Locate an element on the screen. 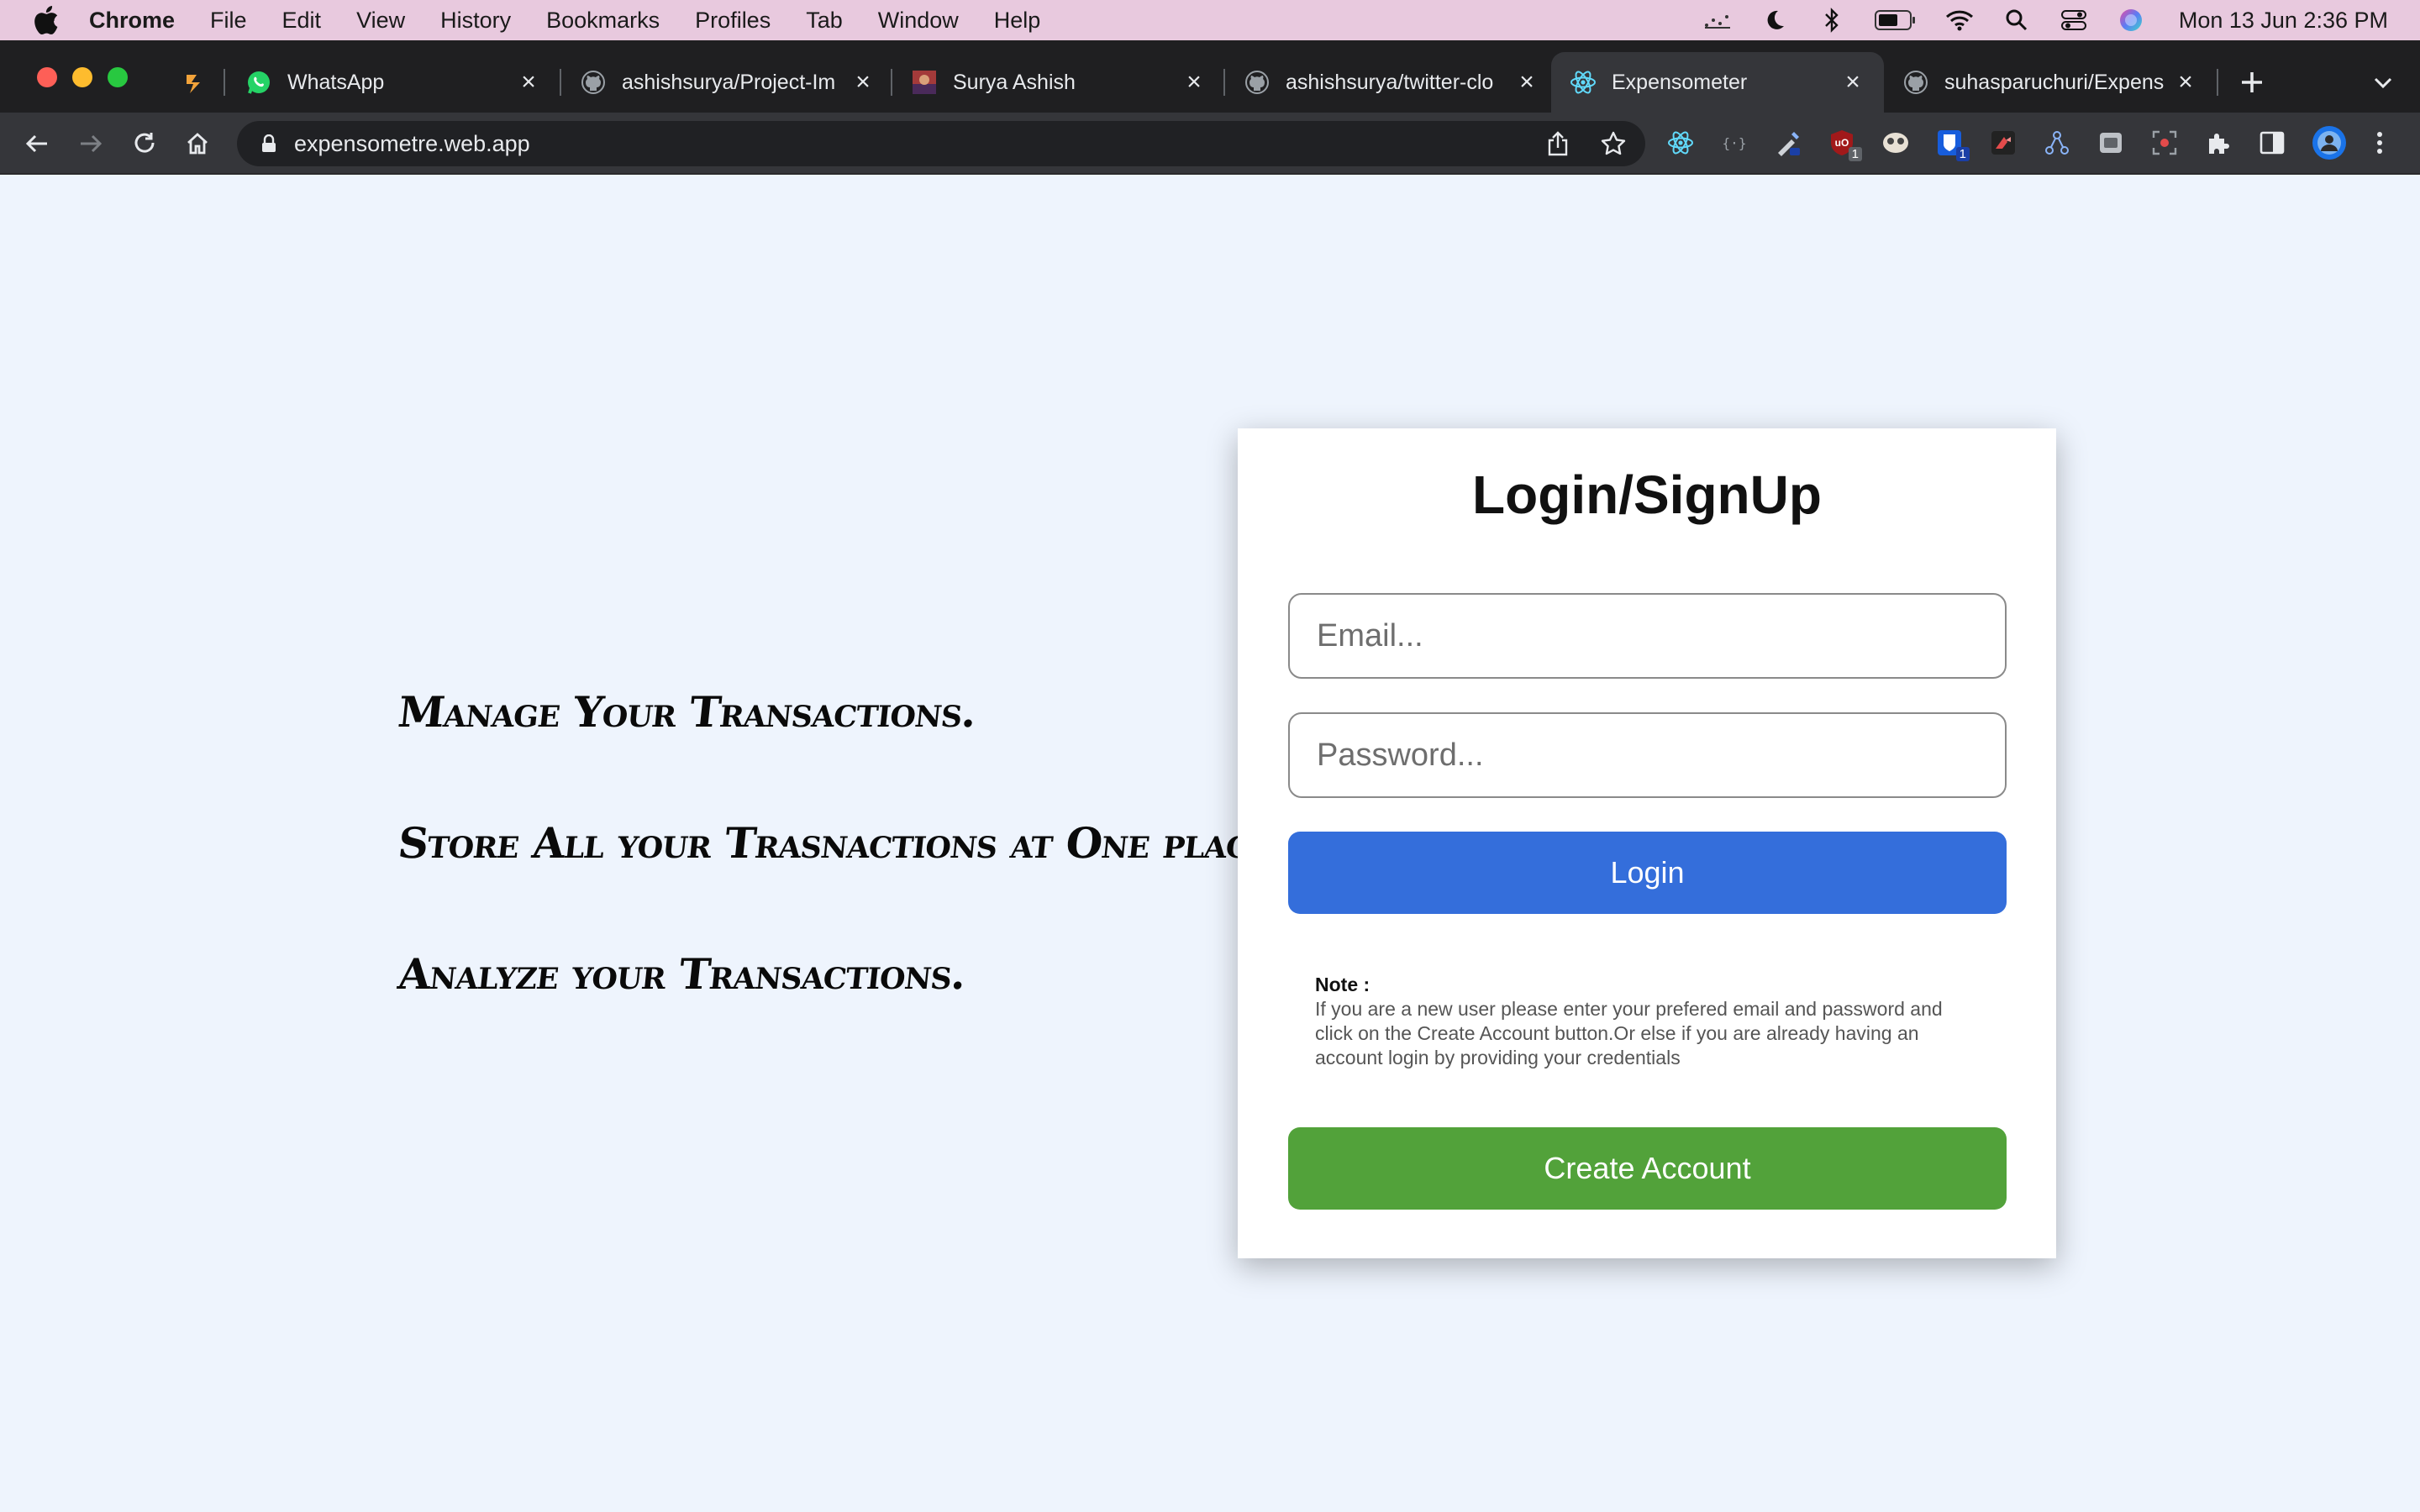 Image resolution: width=2420 pixels, height=1512 pixels. tab-title: WhatsApp is located at coordinates (336, 82).